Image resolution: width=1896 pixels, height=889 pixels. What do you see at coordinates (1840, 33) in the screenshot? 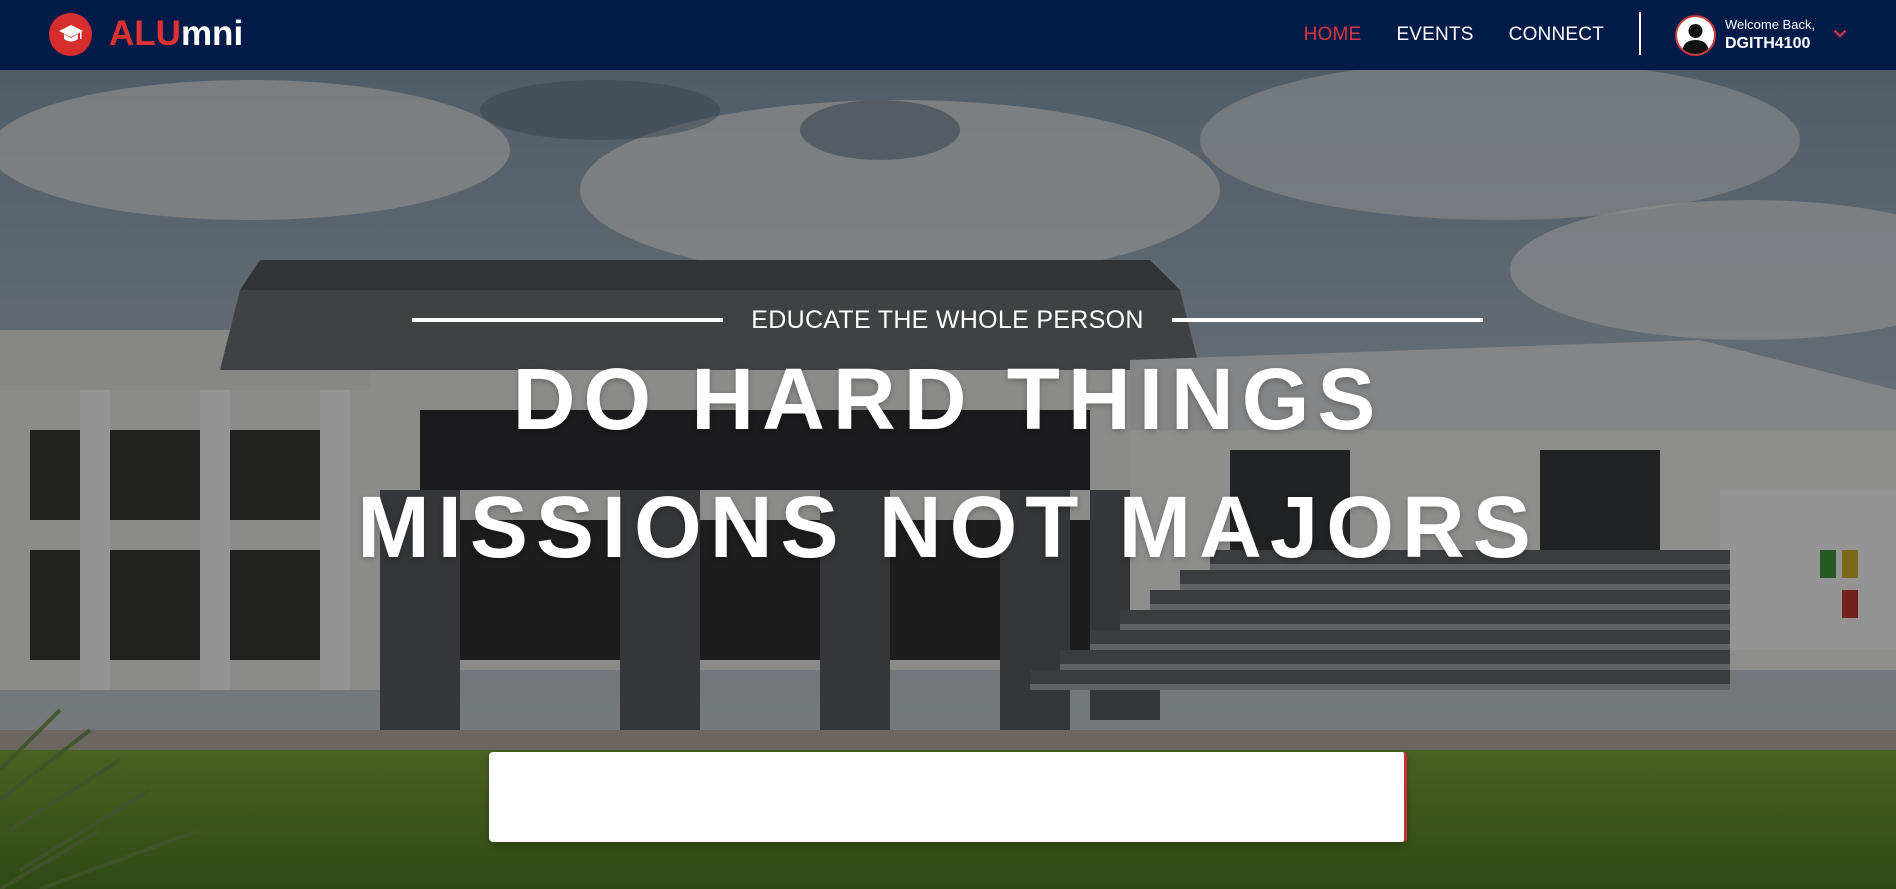
I see `chevron-down-icon` at bounding box center [1840, 33].